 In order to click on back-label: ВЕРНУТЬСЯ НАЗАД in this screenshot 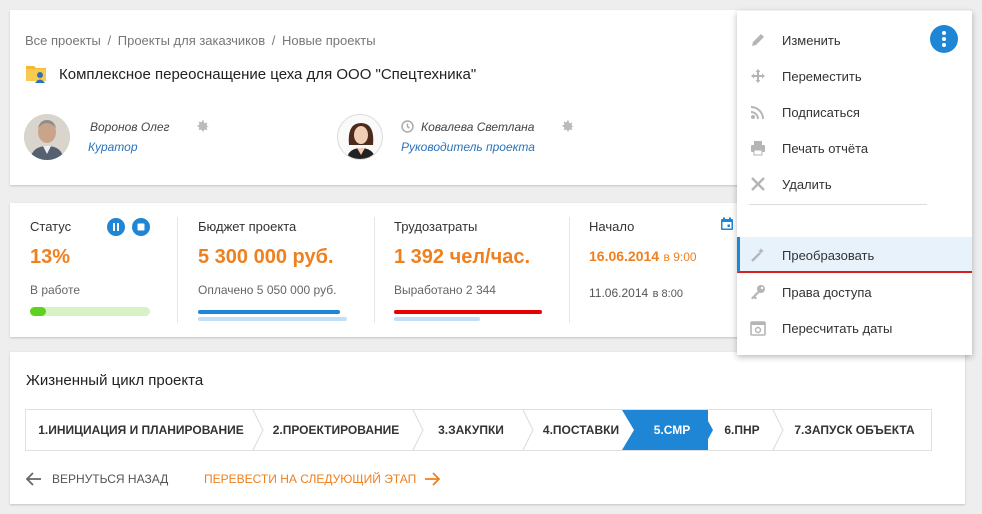, I will do `click(110, 479)`.